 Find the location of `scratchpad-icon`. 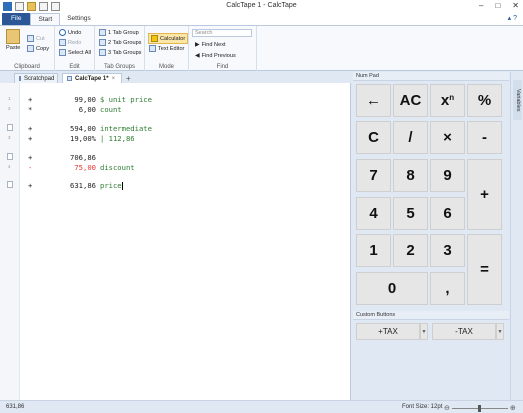

scratchpad-icon is located at coordinates (20, 78).